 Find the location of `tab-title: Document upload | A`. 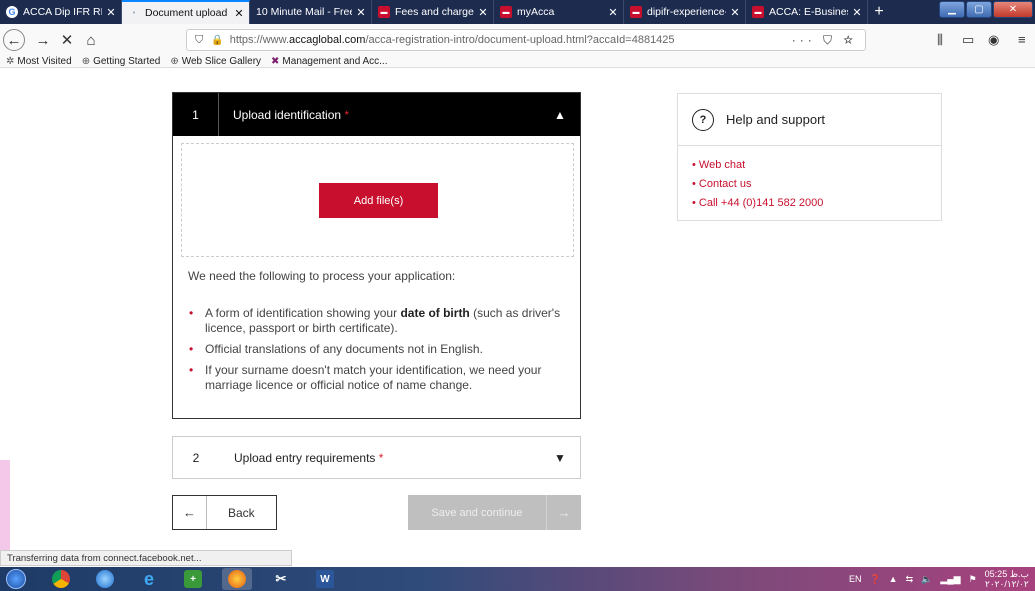

tab-title: Document upload | A is located at coordinates (187, 13).